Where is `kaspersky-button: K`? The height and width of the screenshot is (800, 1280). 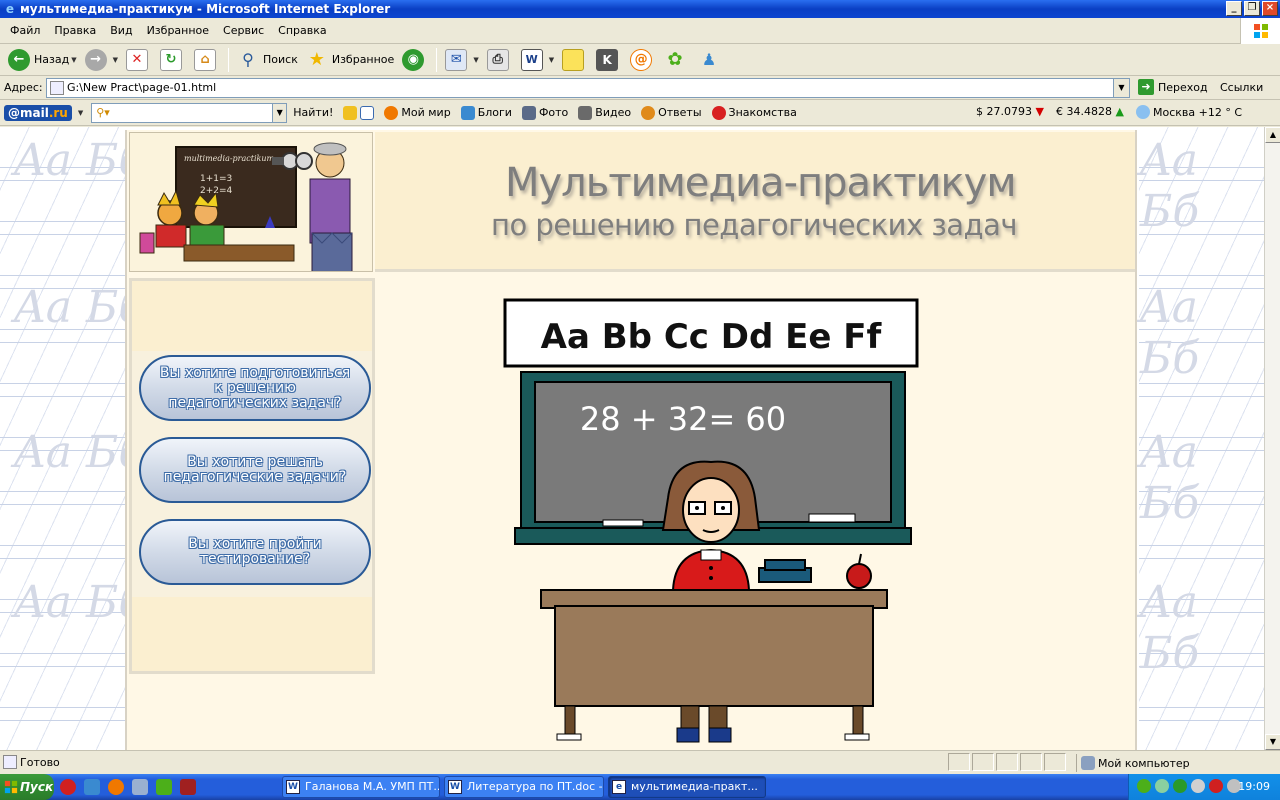
kaspersky-button: K is located at coordinates (609, 60).